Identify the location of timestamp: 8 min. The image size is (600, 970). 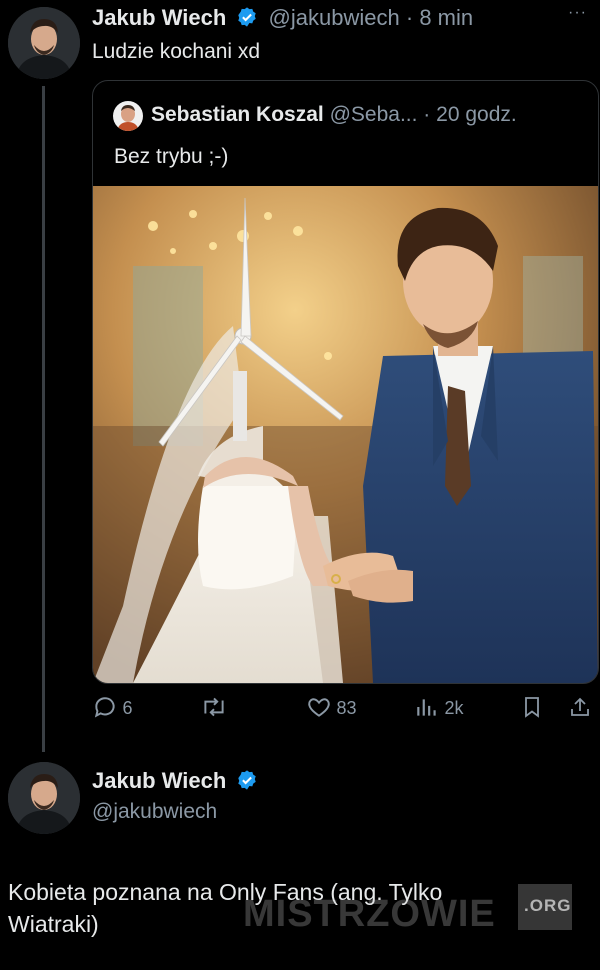
(446, 17).